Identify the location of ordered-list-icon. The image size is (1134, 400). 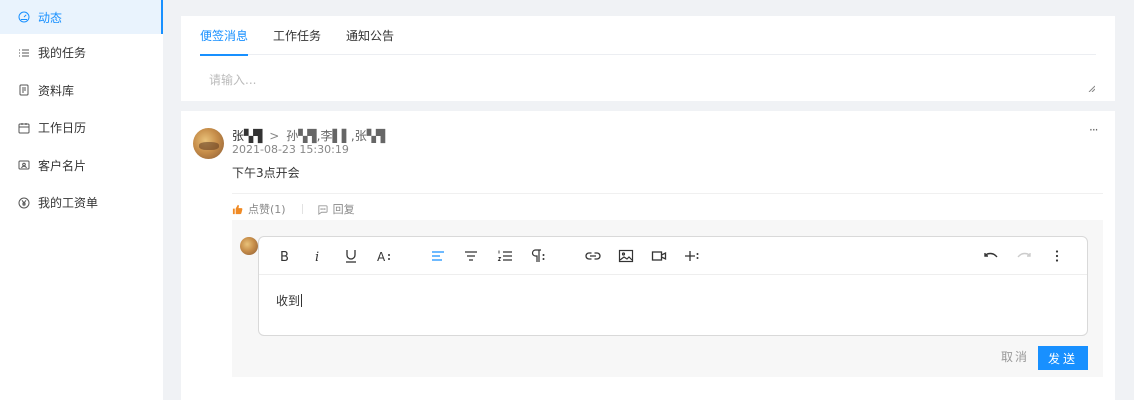
(504, 255).